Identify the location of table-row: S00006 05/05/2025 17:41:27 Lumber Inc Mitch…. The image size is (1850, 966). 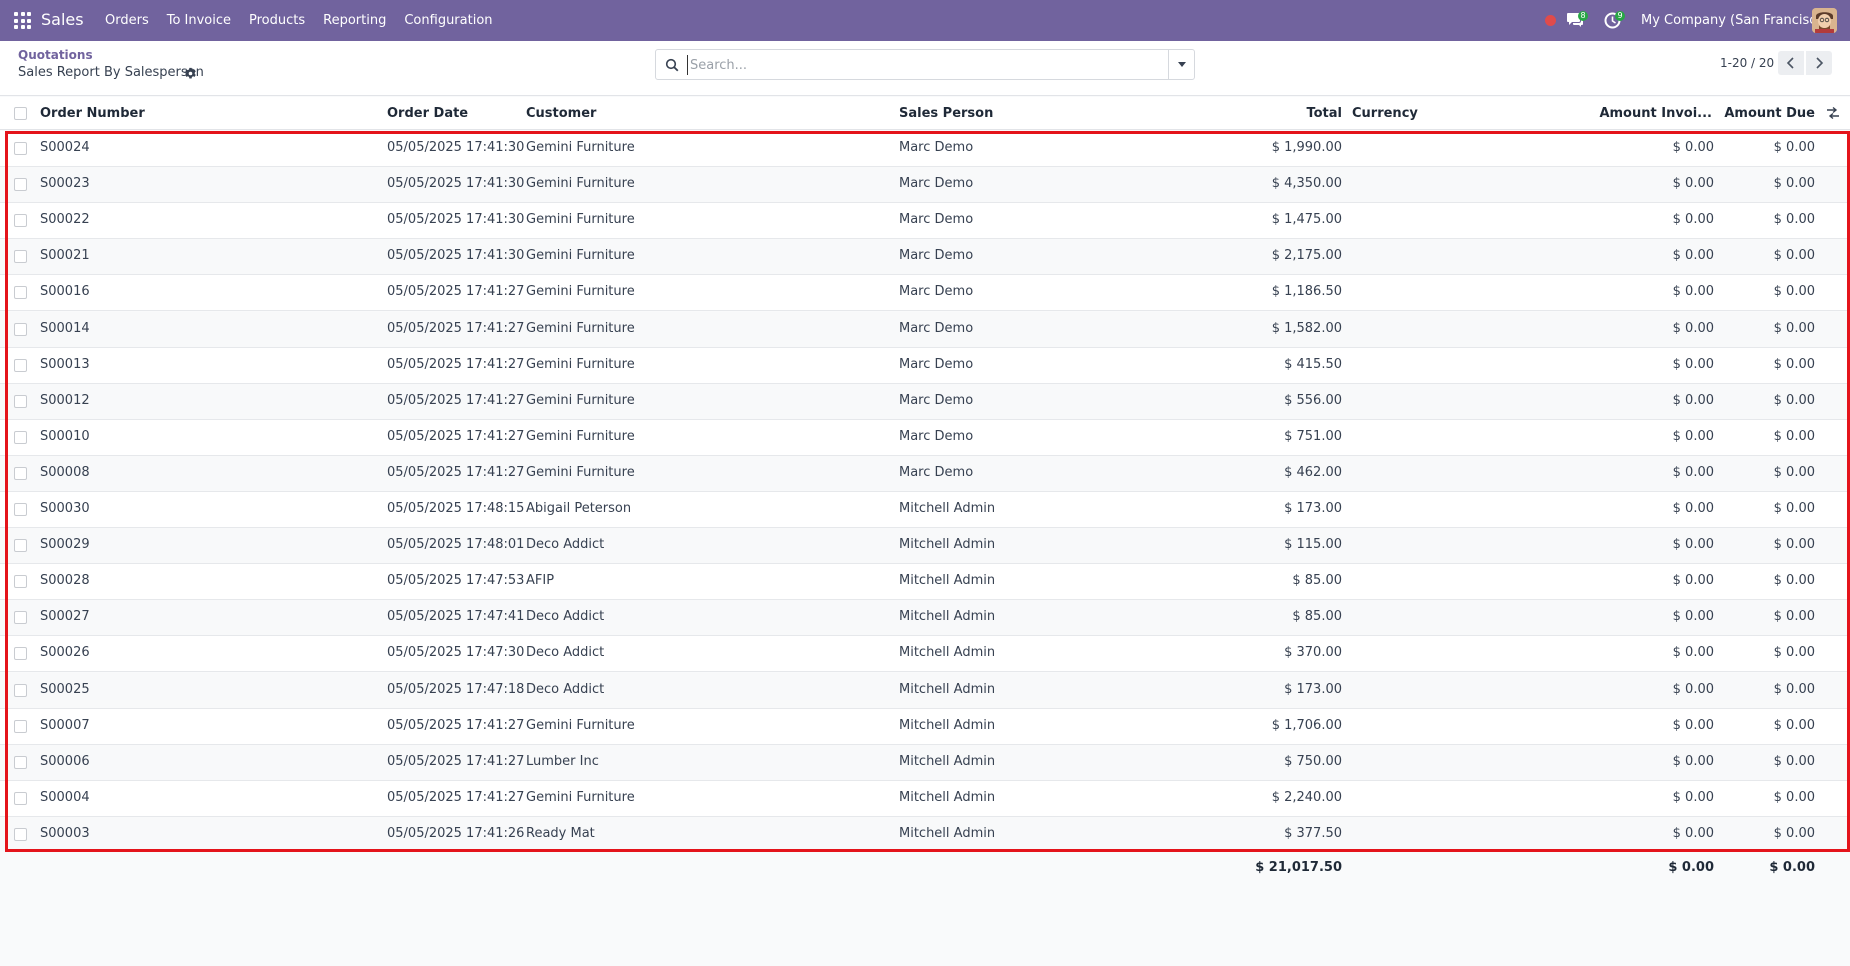
(925, 762).